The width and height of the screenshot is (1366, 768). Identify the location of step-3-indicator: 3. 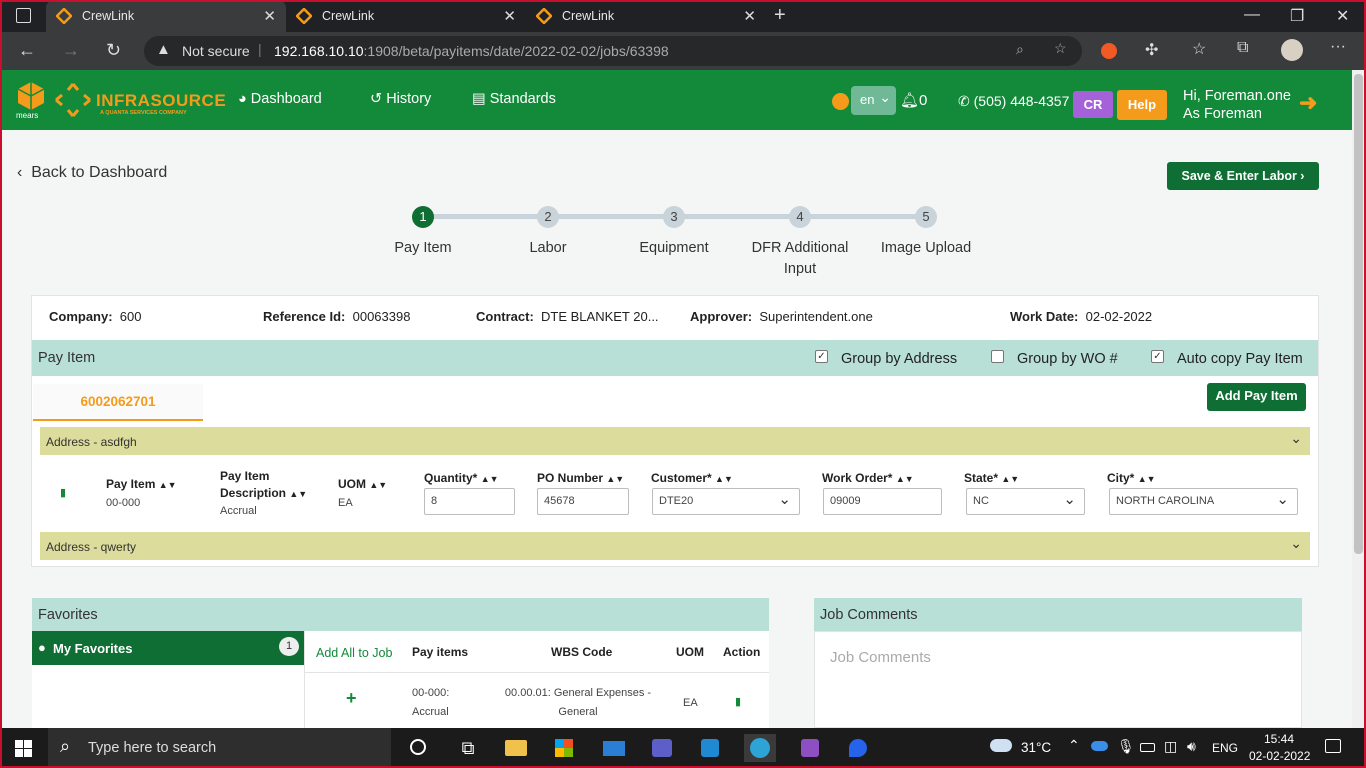
(674, 217).